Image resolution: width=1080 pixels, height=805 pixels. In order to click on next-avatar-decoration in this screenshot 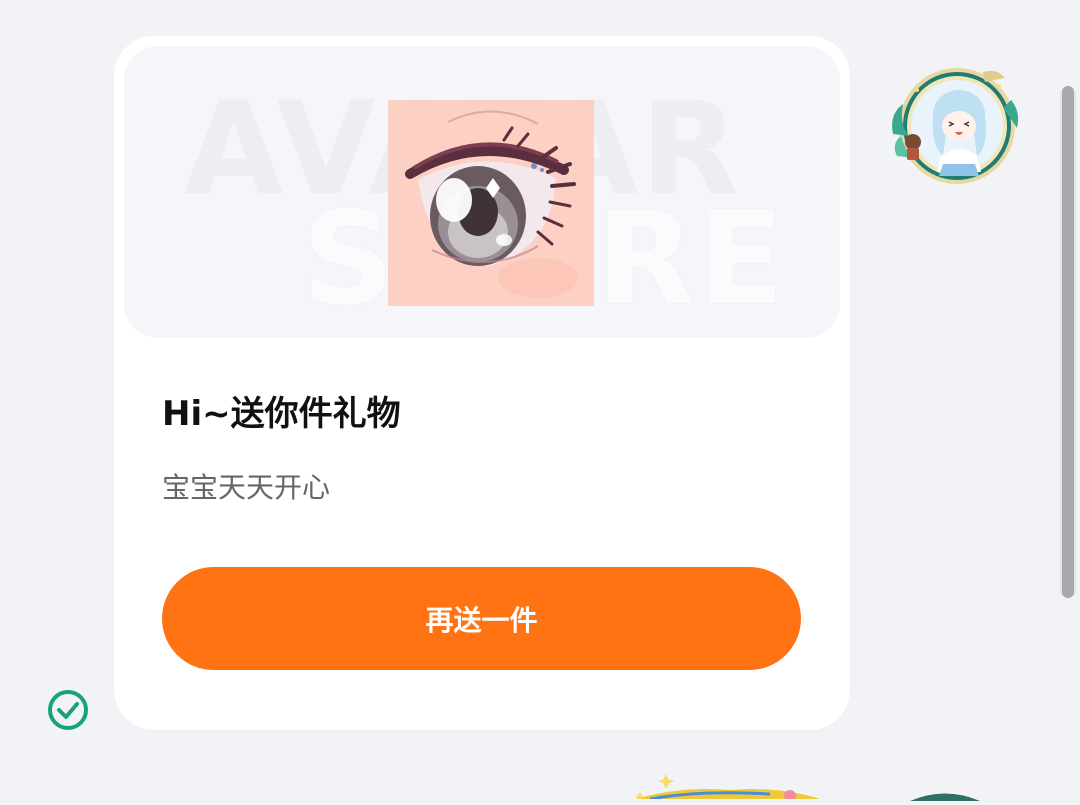, I will do `click(945, 793)`.